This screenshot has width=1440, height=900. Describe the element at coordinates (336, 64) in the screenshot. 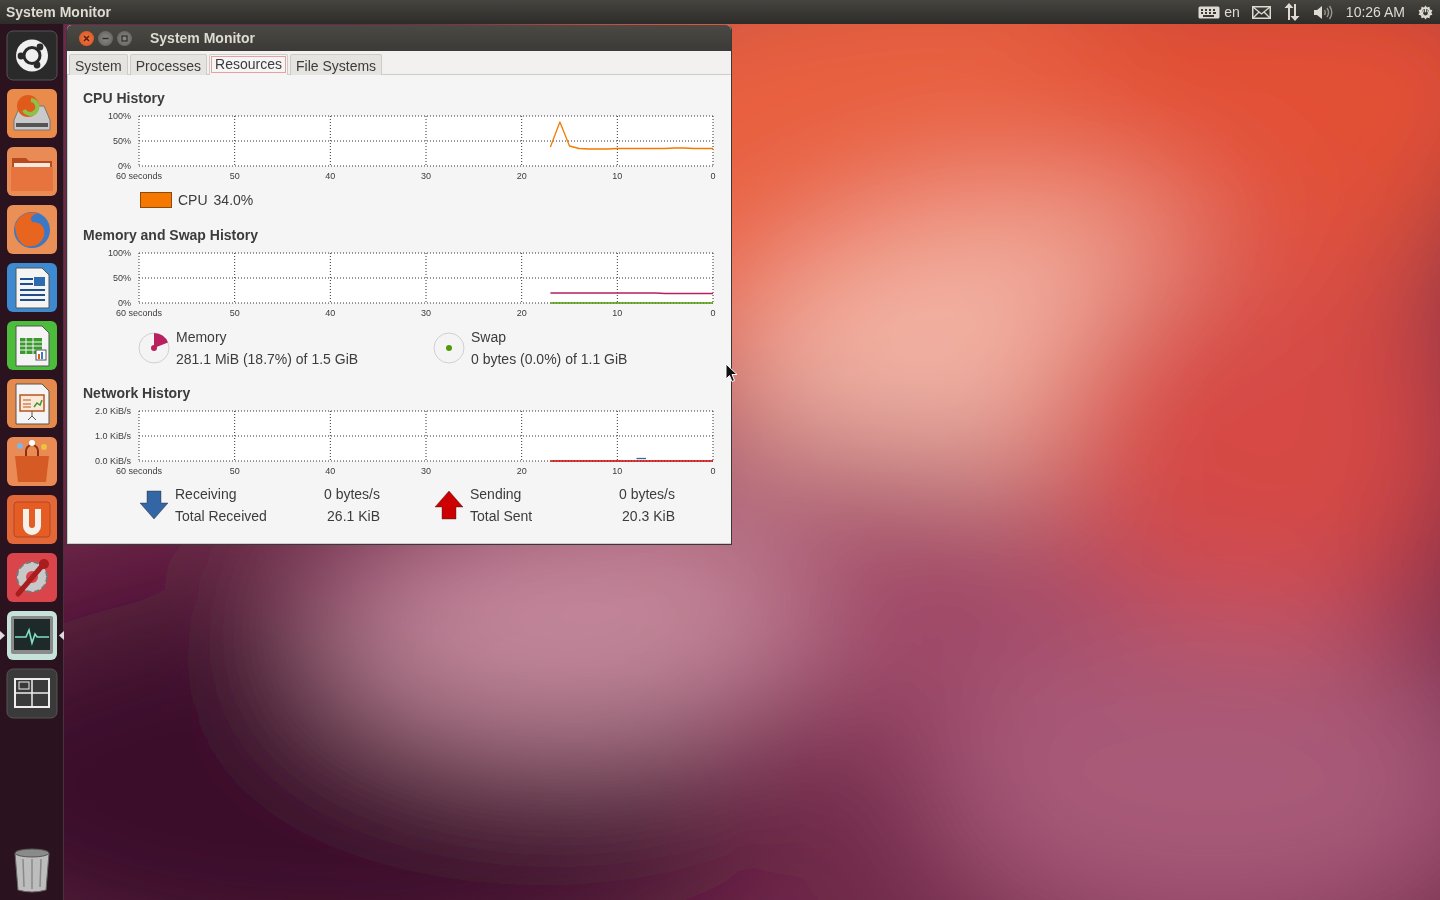

I see `tab: File Systems` at that location.